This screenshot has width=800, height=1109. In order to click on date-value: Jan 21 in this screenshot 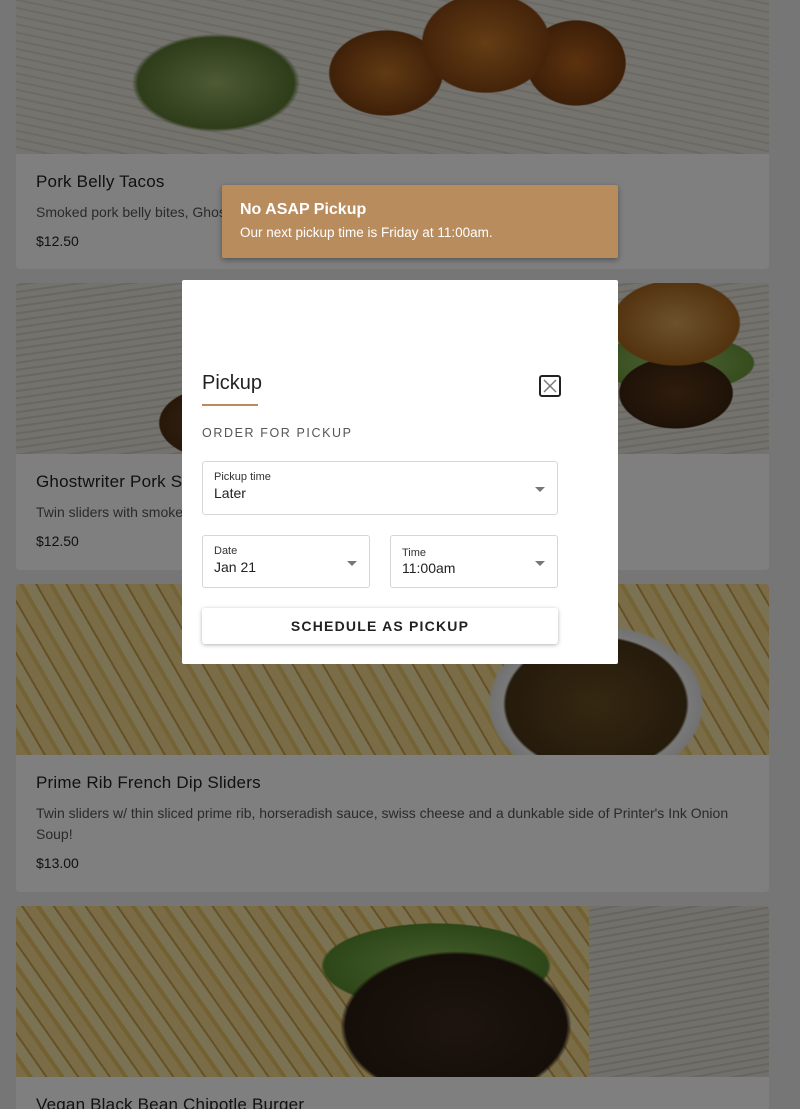, I will do `click(235, 567)`.